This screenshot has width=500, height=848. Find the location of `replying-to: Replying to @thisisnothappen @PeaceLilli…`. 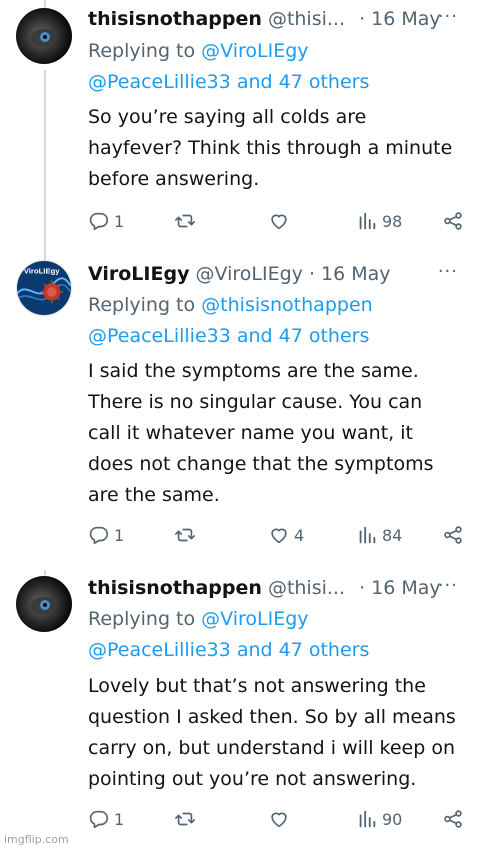

replying-to: Replying to @thisisnothappen @PeaceLilli… is located at coordinates (289, 321).